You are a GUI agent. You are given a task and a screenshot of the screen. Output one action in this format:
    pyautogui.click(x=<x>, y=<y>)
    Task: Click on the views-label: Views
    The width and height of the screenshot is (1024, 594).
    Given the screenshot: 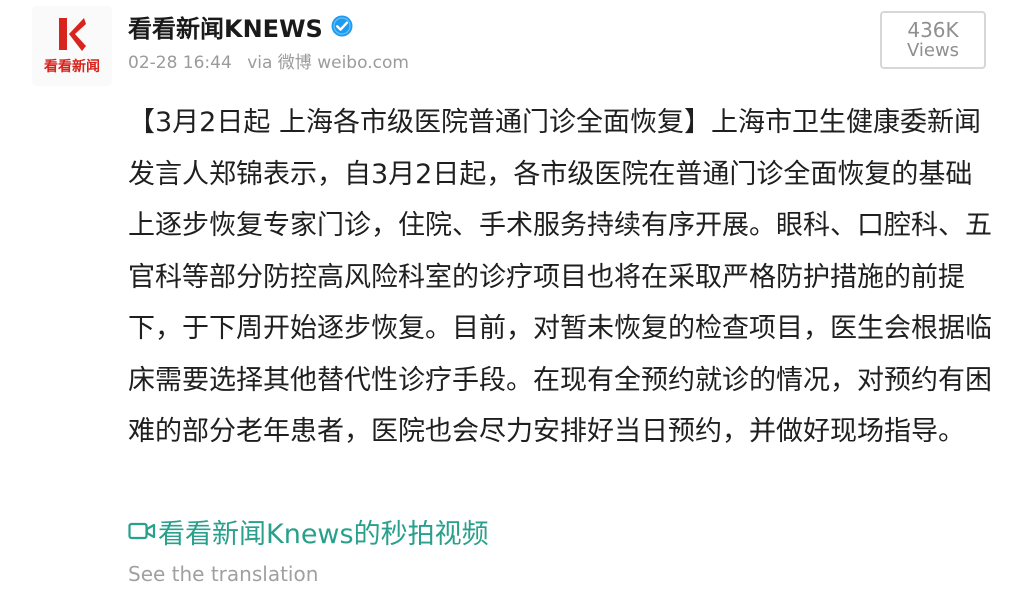 What is the action you would take?
    pyautogui.click(x=933, y=51)
    